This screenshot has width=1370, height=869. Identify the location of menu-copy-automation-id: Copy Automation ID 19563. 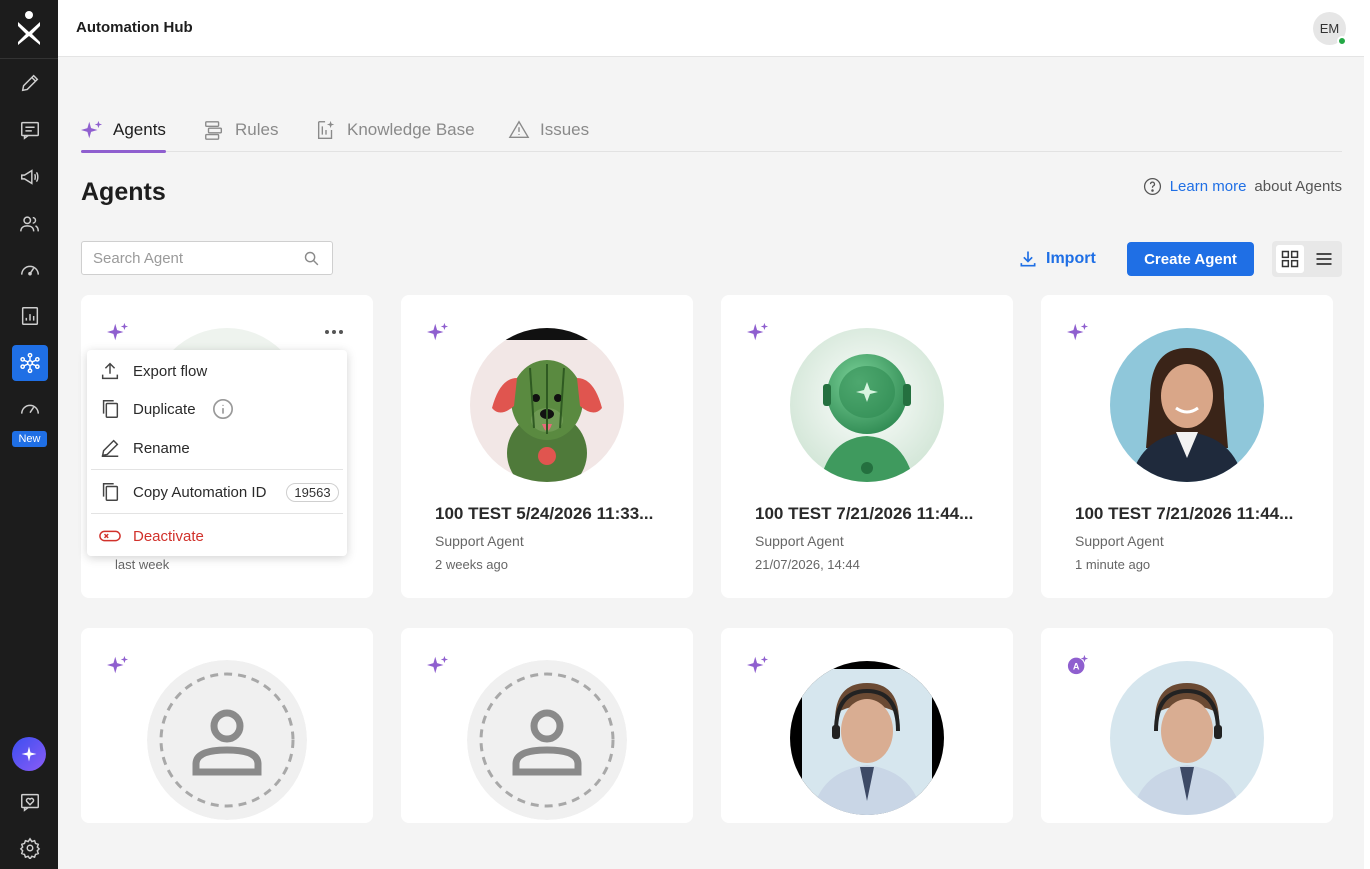
(217, 492).